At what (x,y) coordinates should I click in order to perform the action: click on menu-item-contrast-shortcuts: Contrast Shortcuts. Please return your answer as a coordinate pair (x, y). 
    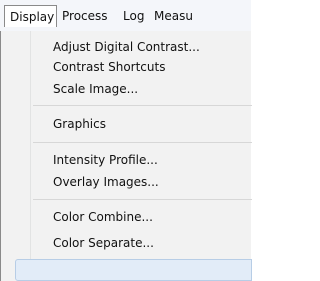
    Looking at the image, I should click on (109, 67).